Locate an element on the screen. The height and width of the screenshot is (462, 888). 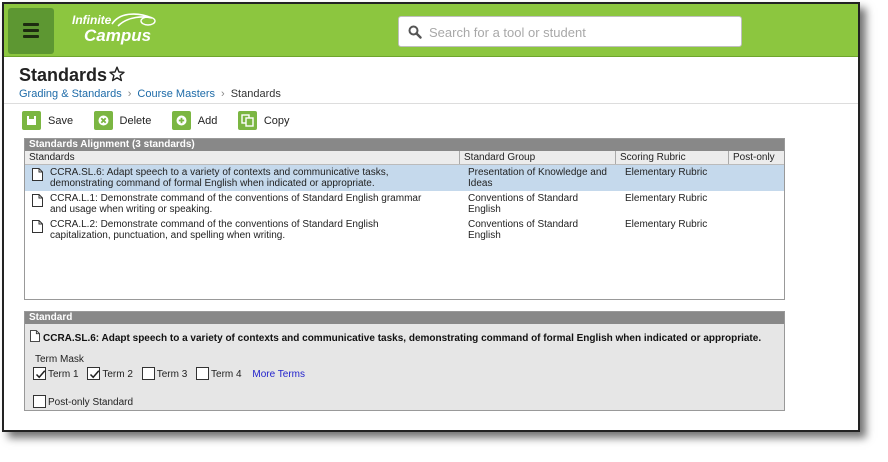
action-toolbar: Save Delete Add Copy is located at coordinates (164, 121).